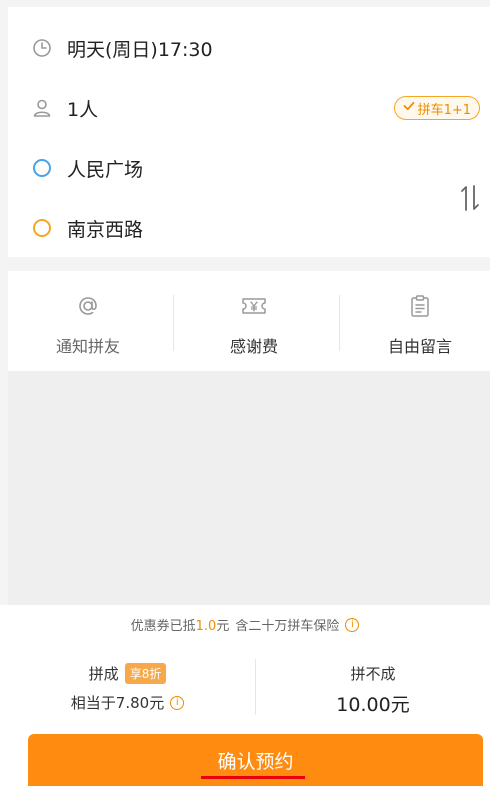 The height and width of the screenshot is (787, 490). I want to click on coupon-prefix: 优惠券已抵, so click(163, 626).